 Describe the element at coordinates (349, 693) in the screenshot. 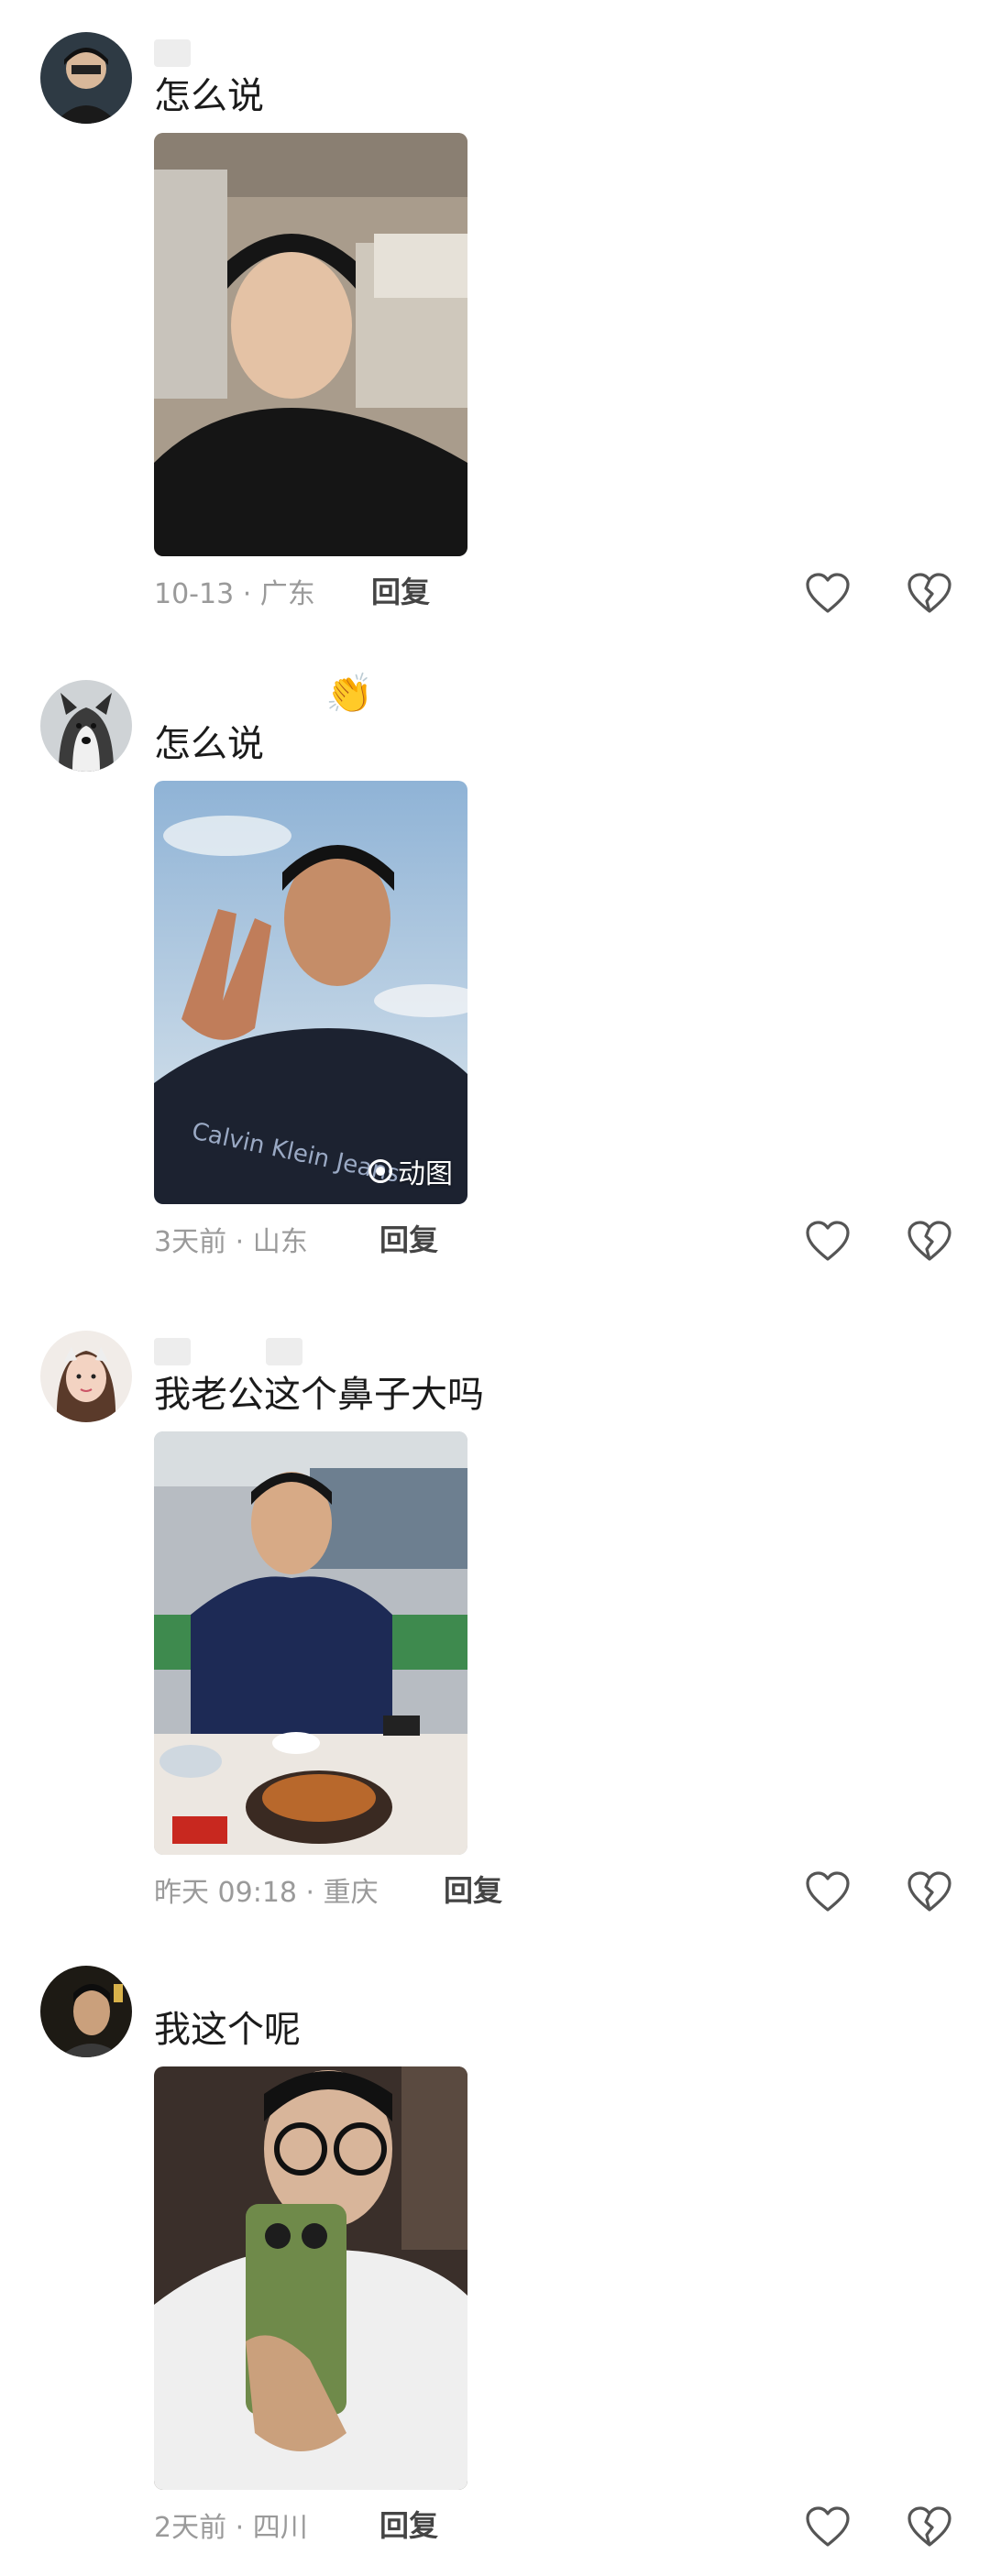

I see `clap-emoji: 👏` at that location.